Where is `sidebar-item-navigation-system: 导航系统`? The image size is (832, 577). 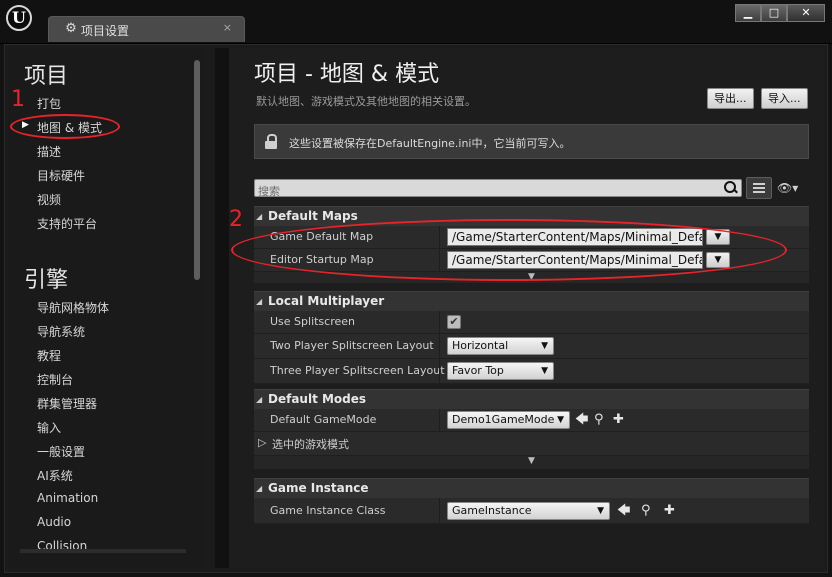
sidebar-item-navigation-system: 导航系统 is located at coordinates (61, 331).